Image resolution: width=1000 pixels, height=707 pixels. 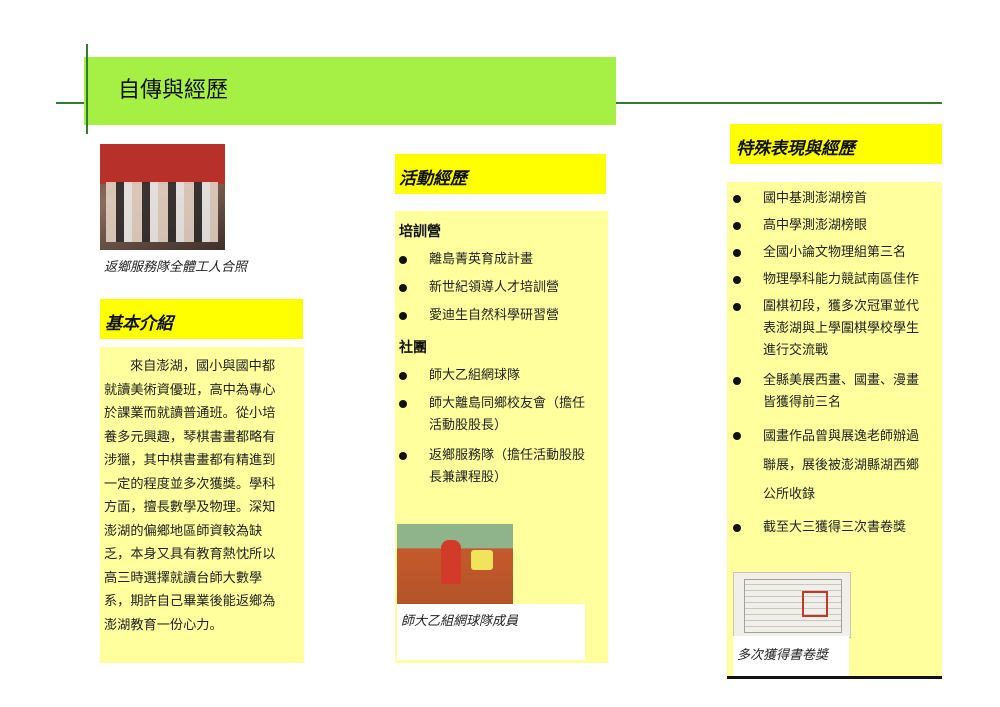 I want to click on intro-line: 澎湖的偏鄉地區師資較為缺, so click(x=183, y=531).